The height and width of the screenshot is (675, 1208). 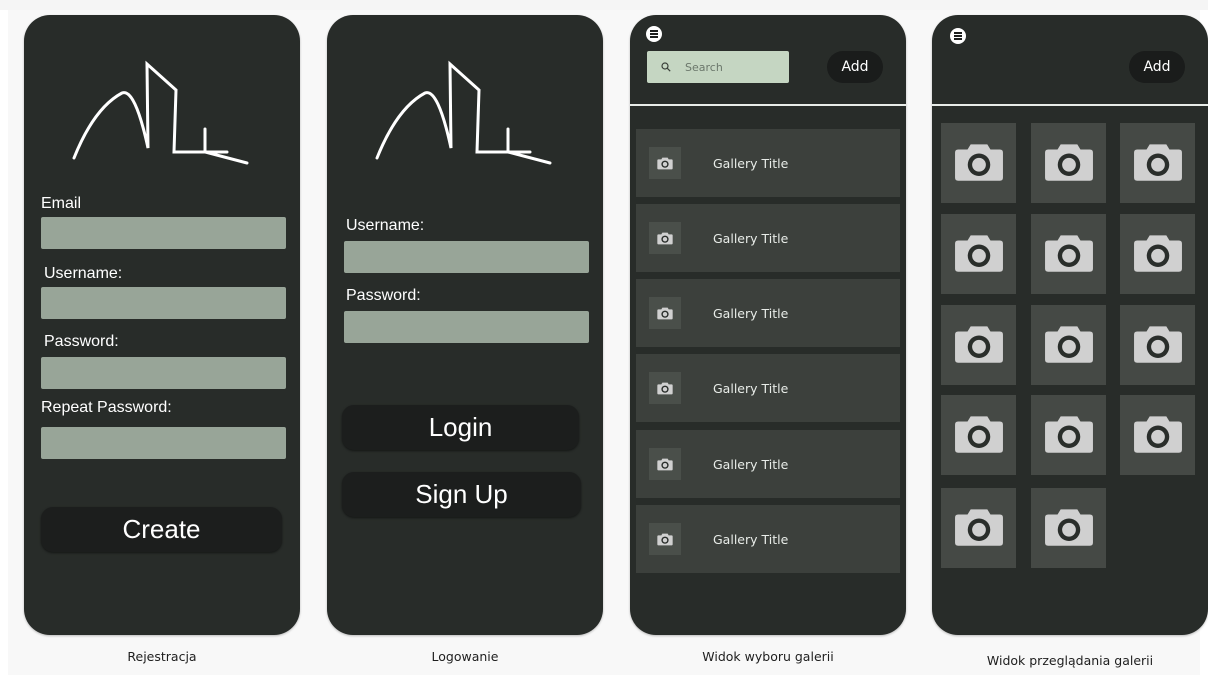 I want to click on sign-up-button: Sign Up, so click(x=461, y=494).